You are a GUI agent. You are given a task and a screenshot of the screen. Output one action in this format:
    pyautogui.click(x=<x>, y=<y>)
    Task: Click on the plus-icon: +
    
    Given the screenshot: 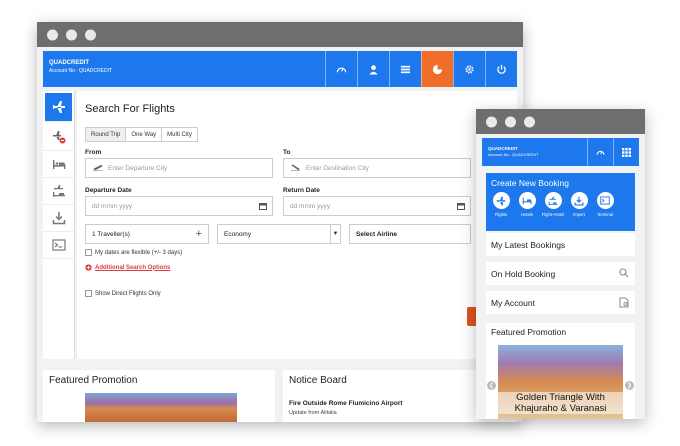 What is the action you would take?
    pyautogui.click(x=199, y=234)
    